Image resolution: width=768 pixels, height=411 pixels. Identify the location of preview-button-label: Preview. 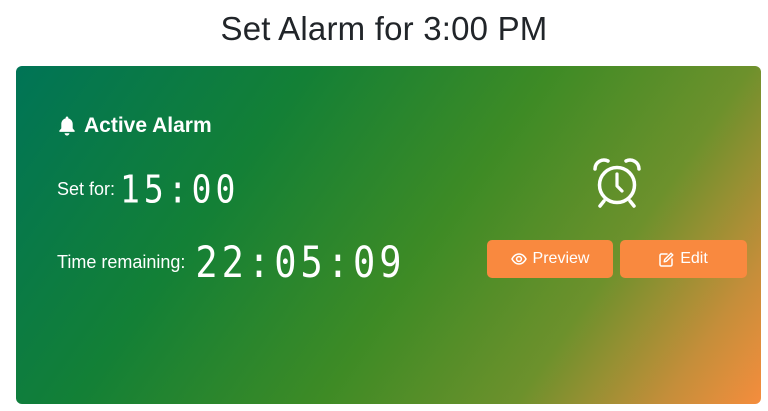
(561, 258).